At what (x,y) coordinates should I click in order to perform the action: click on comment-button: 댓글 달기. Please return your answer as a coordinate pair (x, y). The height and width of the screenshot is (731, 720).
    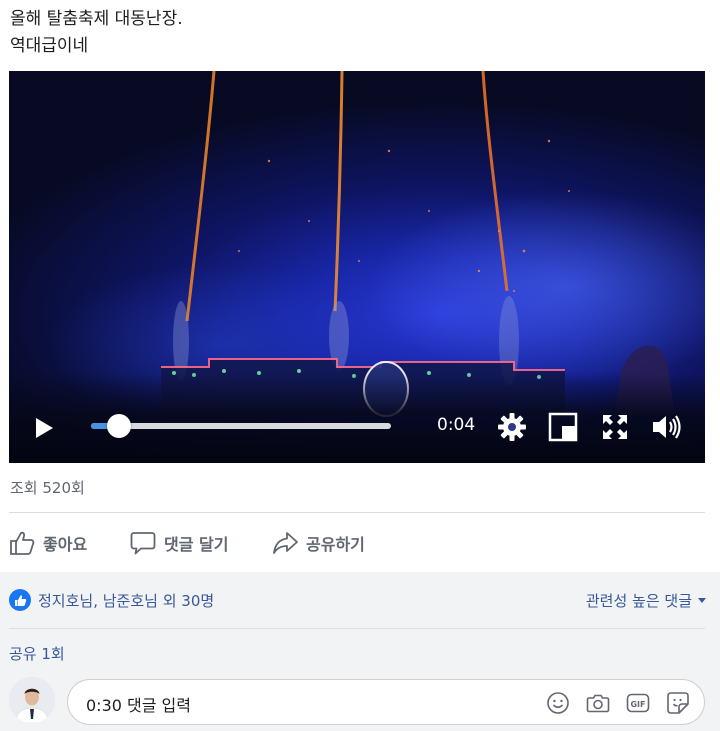
    Looking at the image, I should click on (179, 543).